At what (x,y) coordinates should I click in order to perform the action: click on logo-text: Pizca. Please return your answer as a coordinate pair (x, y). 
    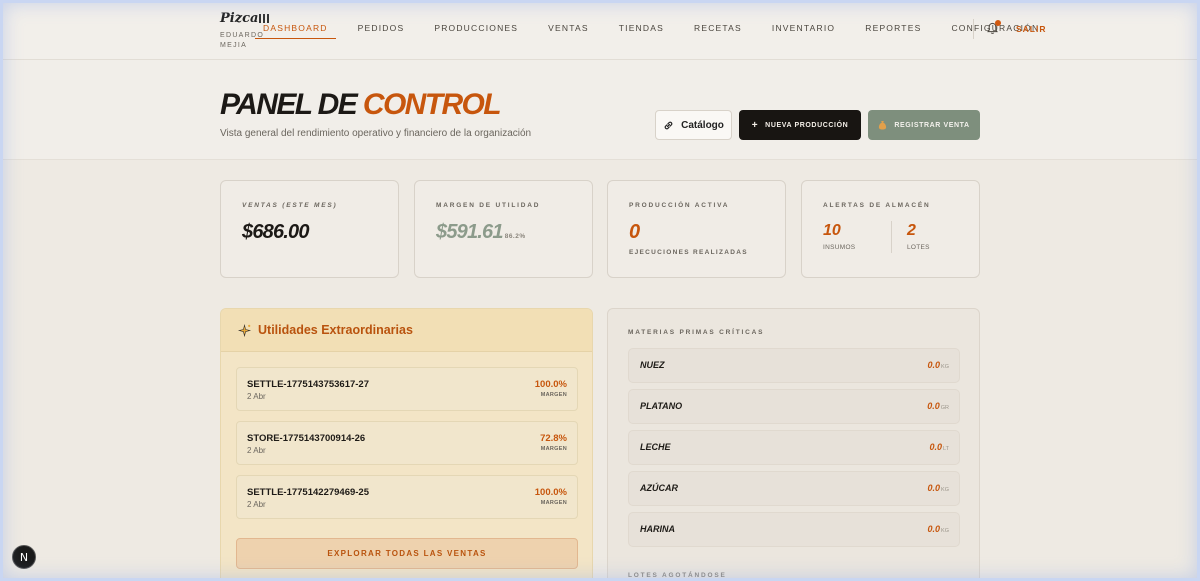
    Looking at the image, I should click on (239, 18).